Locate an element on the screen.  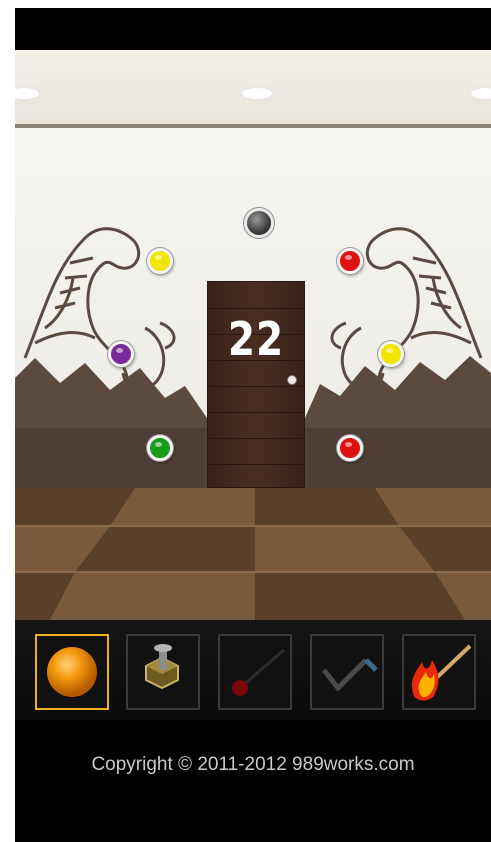
right-button-yellow is located at coordinates (391, 354).